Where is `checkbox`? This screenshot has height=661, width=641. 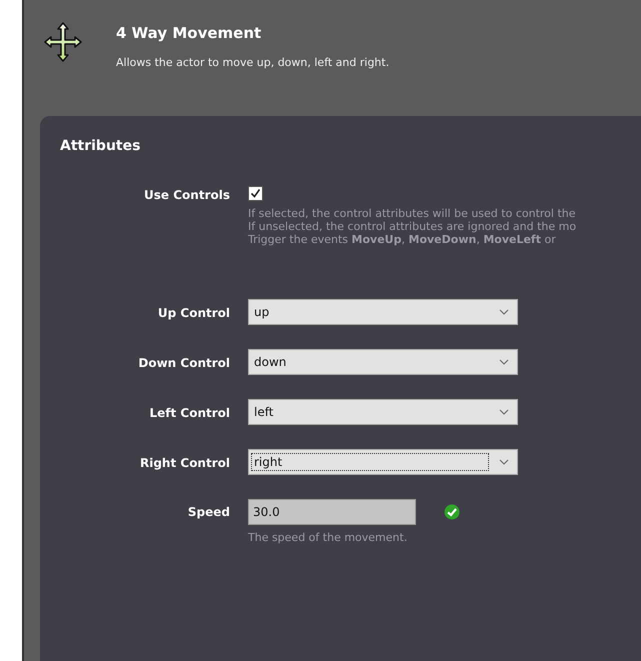
checkbox is located at coordinates (255, 193).